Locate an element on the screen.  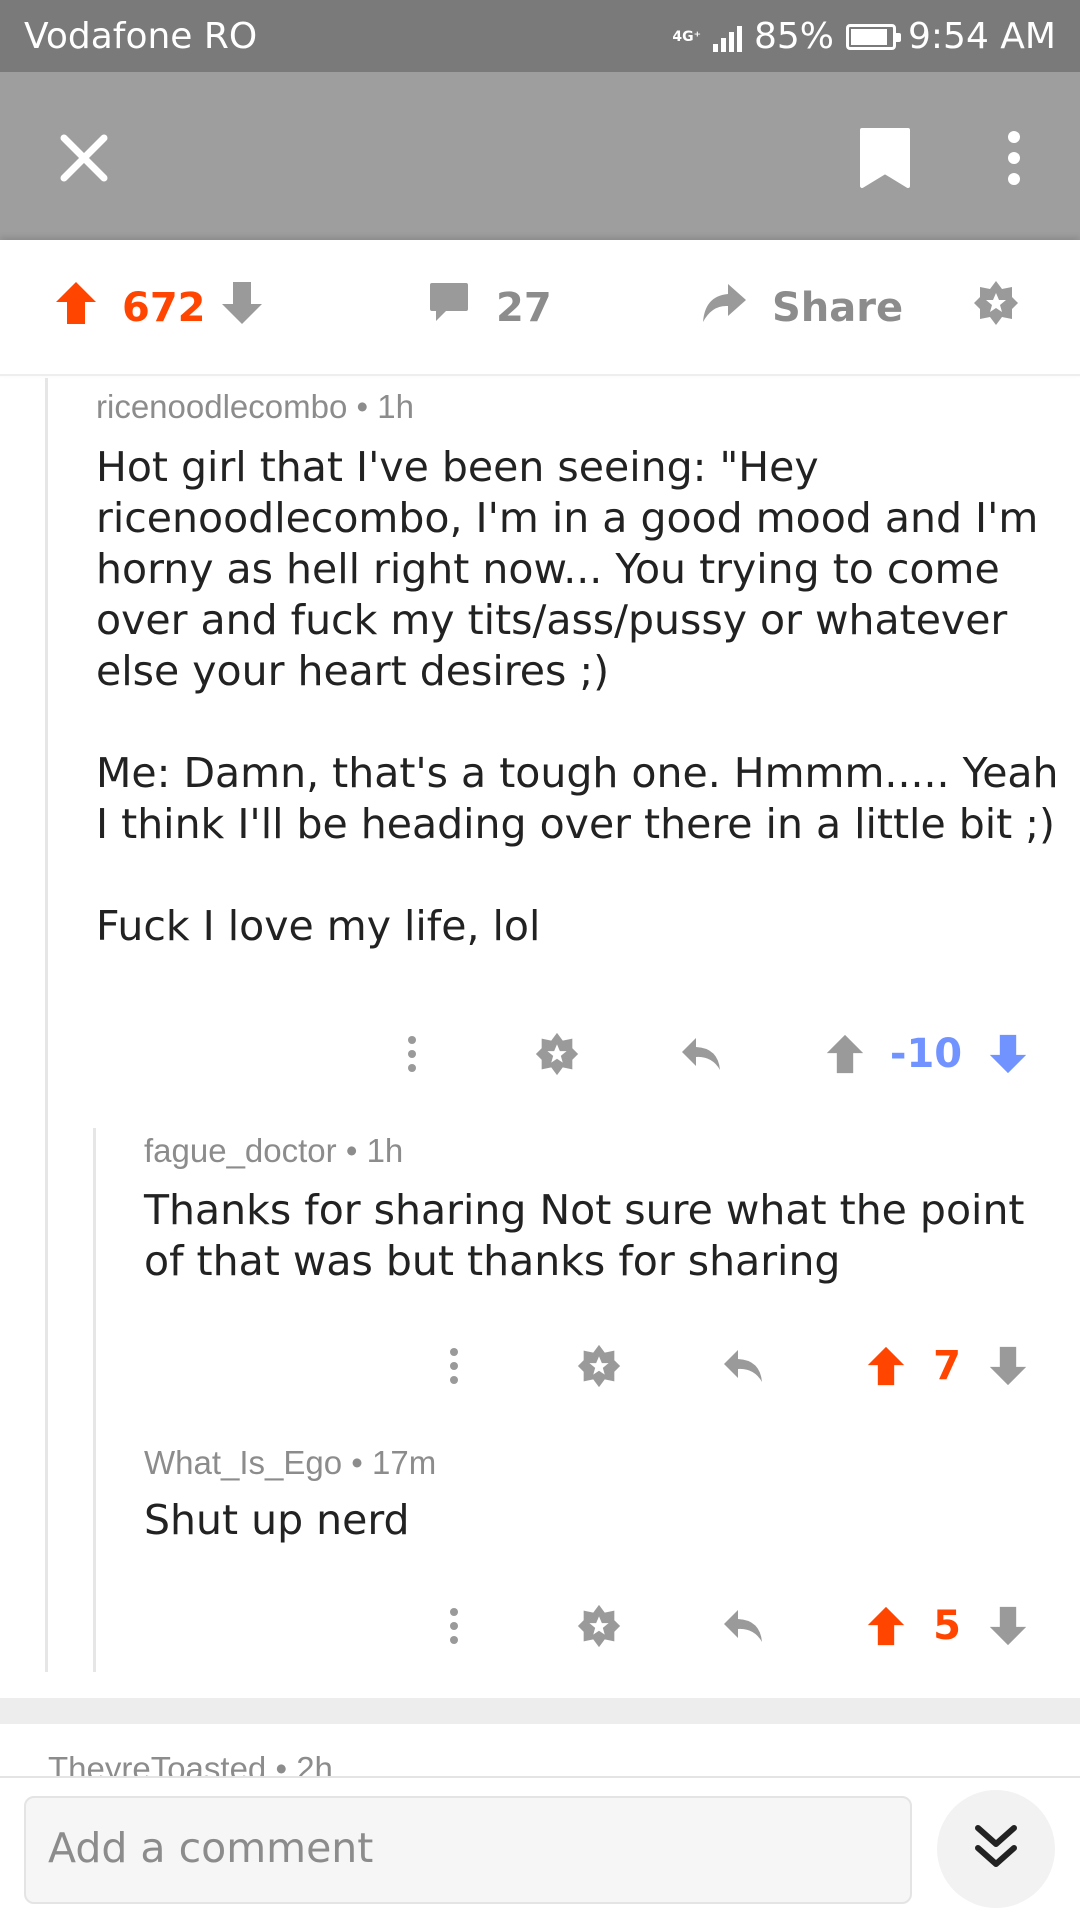
comment-time: 17m is located at coordinates (404, 1462).